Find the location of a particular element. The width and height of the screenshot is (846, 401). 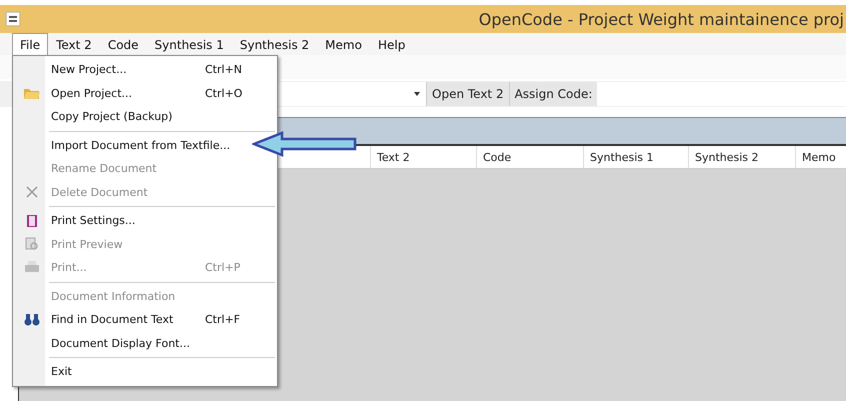

menu-item: Code is located at coordinates (123, 44).